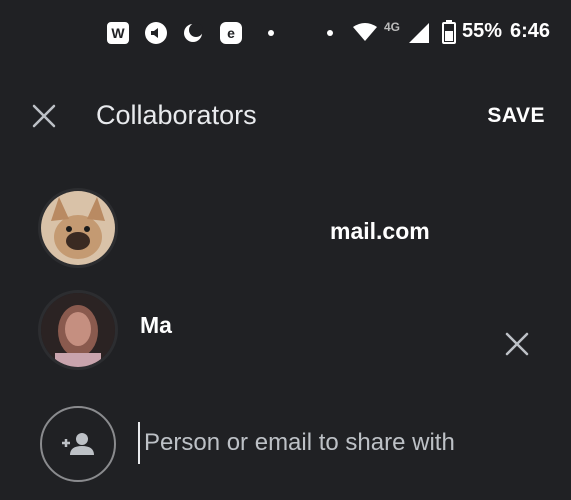 The width and height of the screenshot is (571, 500). What do you see at coordinates (193, 33) in the screenshot?
I see `moon-icon` at bounding box center [193, 33].